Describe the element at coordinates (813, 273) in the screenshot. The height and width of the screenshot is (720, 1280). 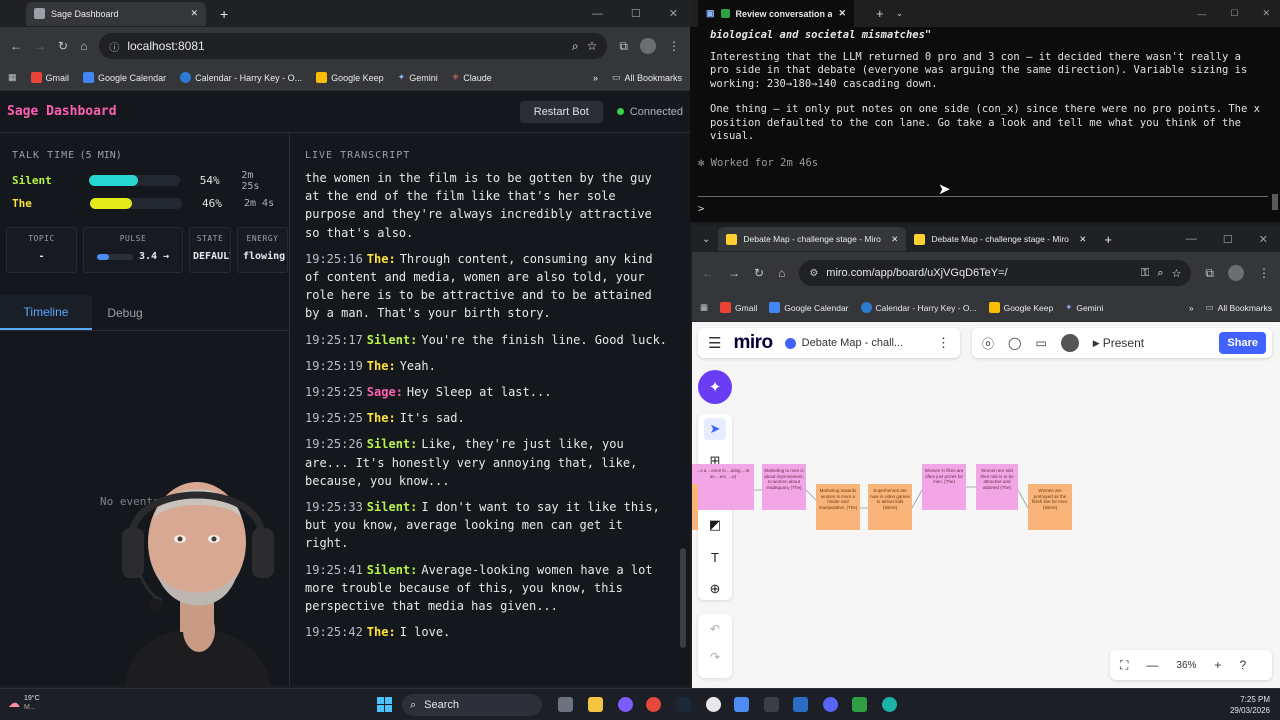
I see `site-info-icon: ⚙` at that location.